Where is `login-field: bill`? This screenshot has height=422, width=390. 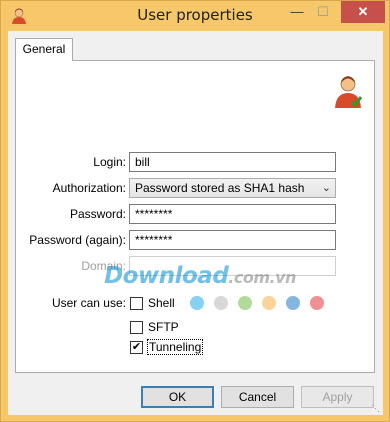
login-field: bill is located at coordinates (232, 162).